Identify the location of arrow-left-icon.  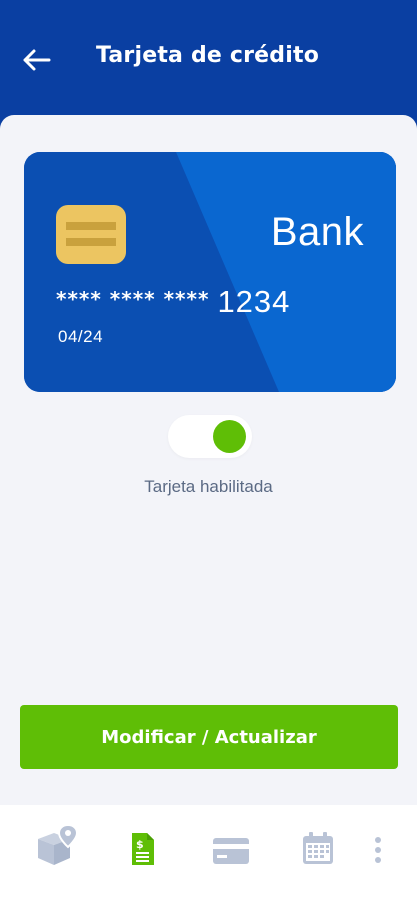
(37, 60).